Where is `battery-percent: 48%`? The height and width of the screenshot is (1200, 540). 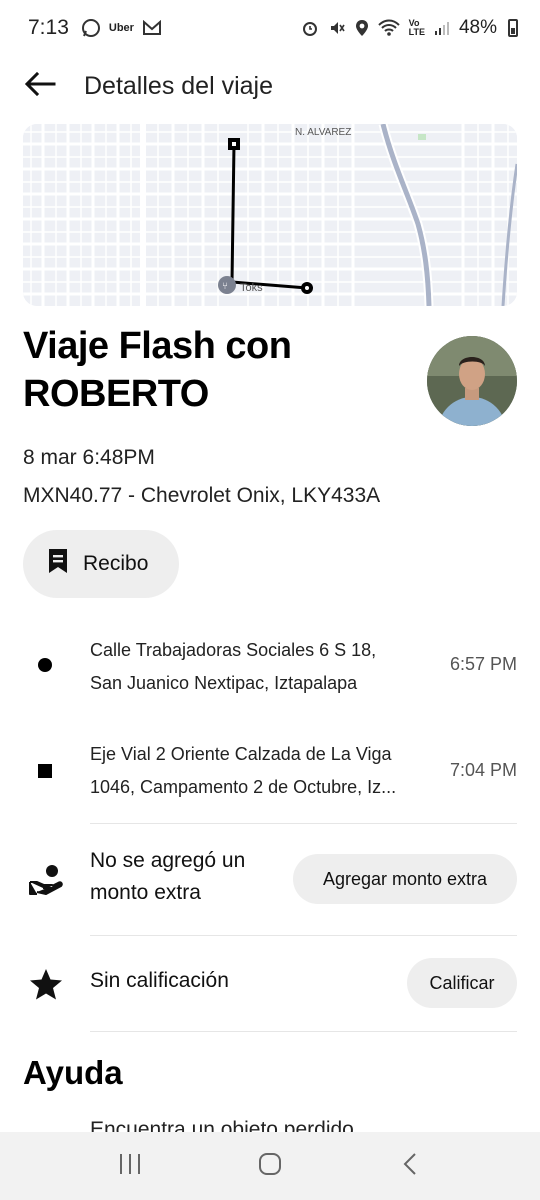 battery-percent: 48% is located at coordinates (477, 27).